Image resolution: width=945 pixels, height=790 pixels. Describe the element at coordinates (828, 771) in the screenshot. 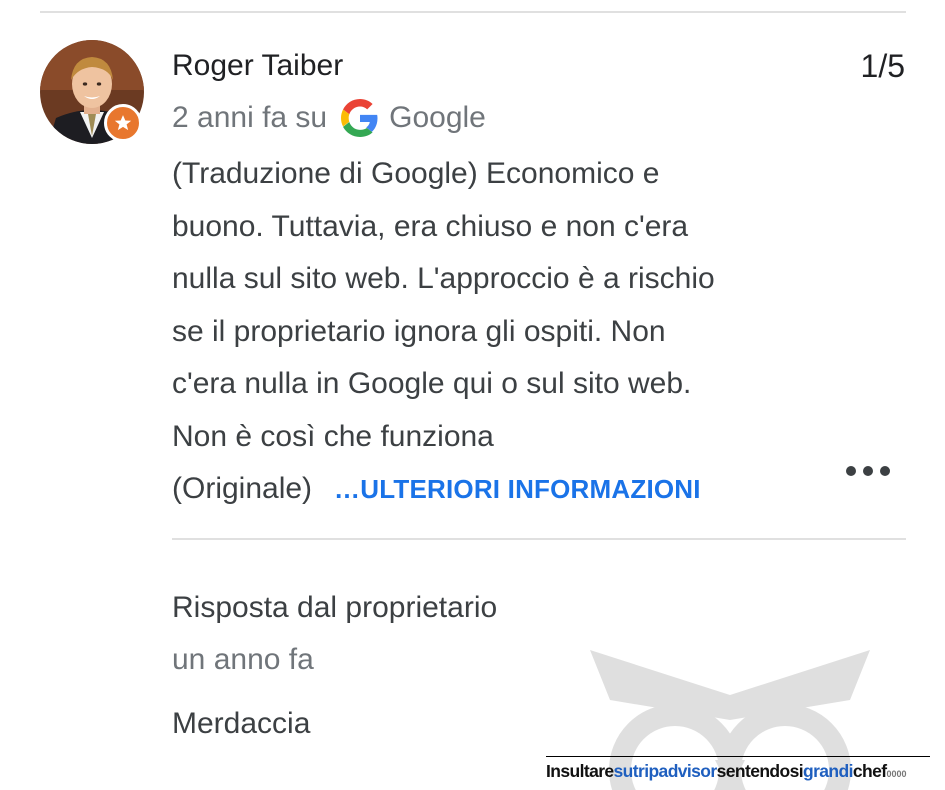

I see `credit-part: grandi` at that location.